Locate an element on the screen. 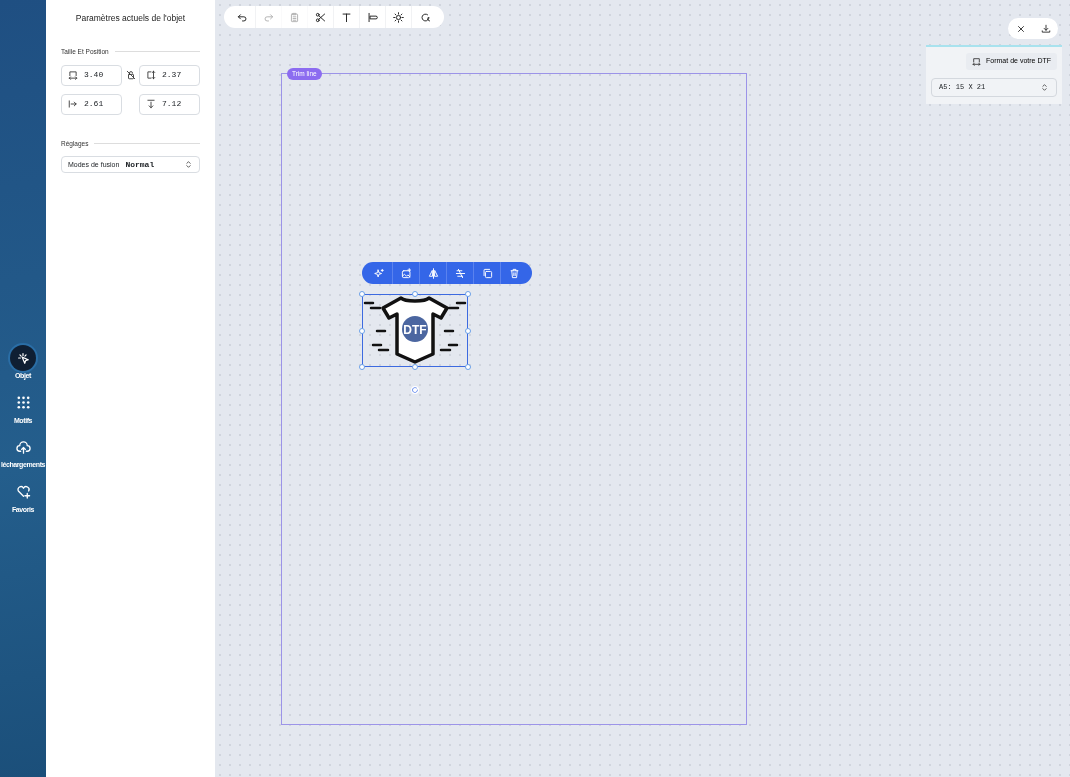 The height and width of the screenshot is (777, 1070). clipboard-icon is located at coordinates (294, 17).